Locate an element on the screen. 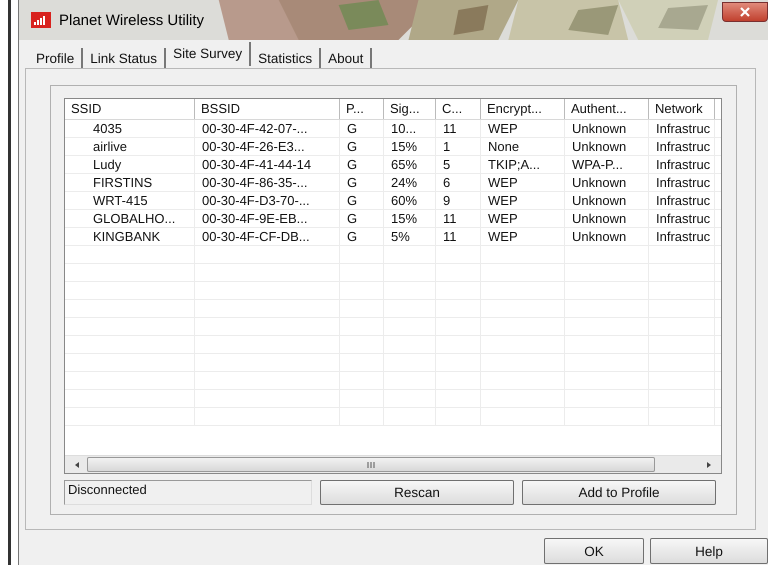  table-cell: 65% is located at coordinates (404, 164).